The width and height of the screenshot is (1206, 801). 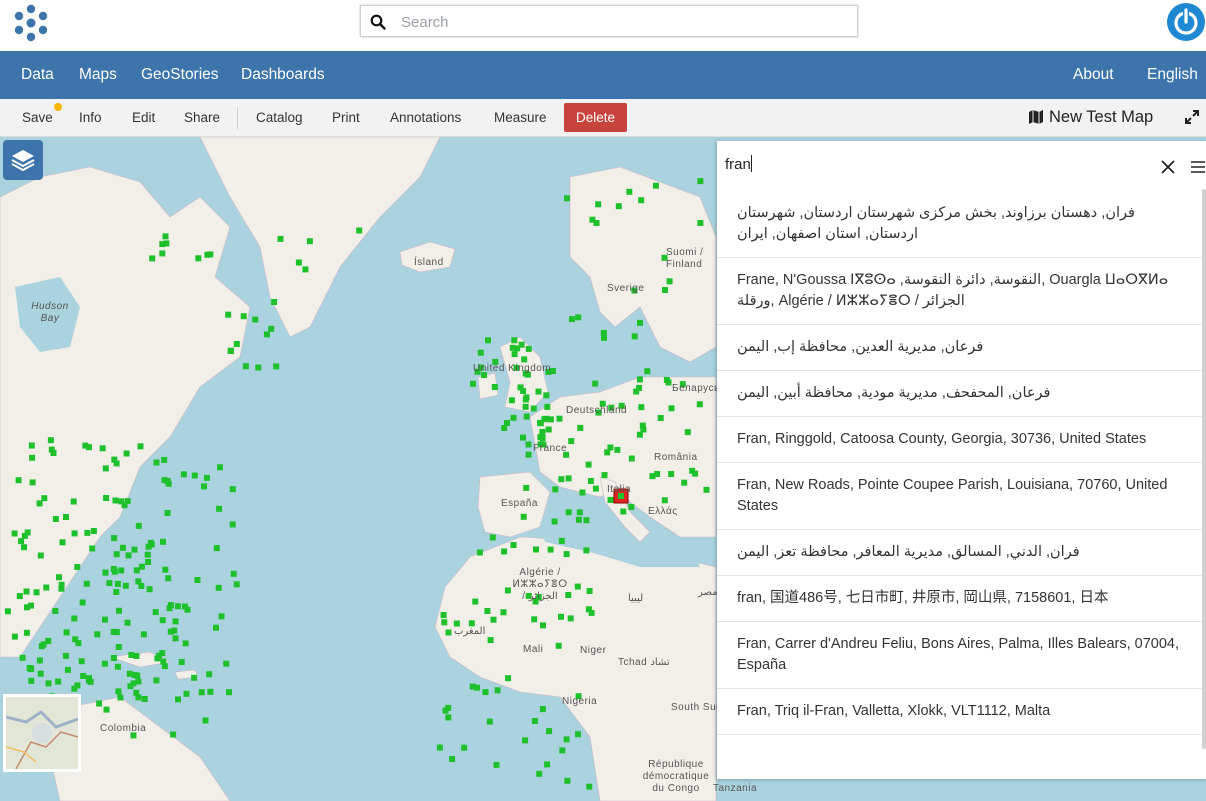 I want to click on toolbar-edit: Edit, so click(x=143, y=117).